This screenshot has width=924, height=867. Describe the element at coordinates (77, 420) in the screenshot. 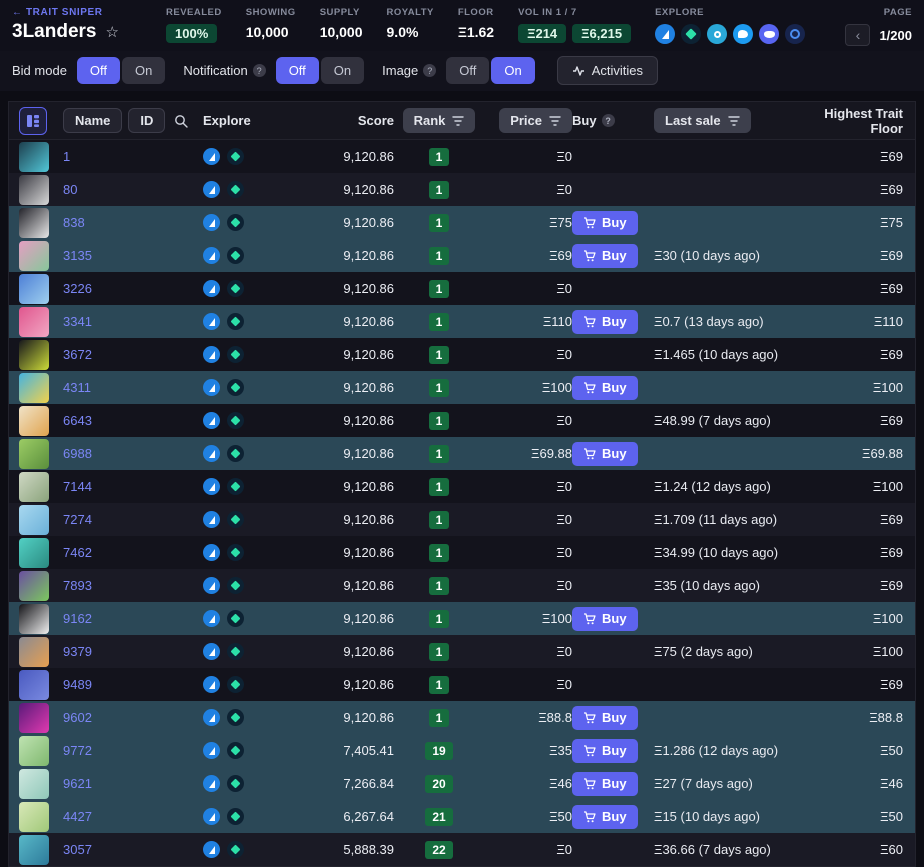

I see `token-id-link: 6643` at that location.